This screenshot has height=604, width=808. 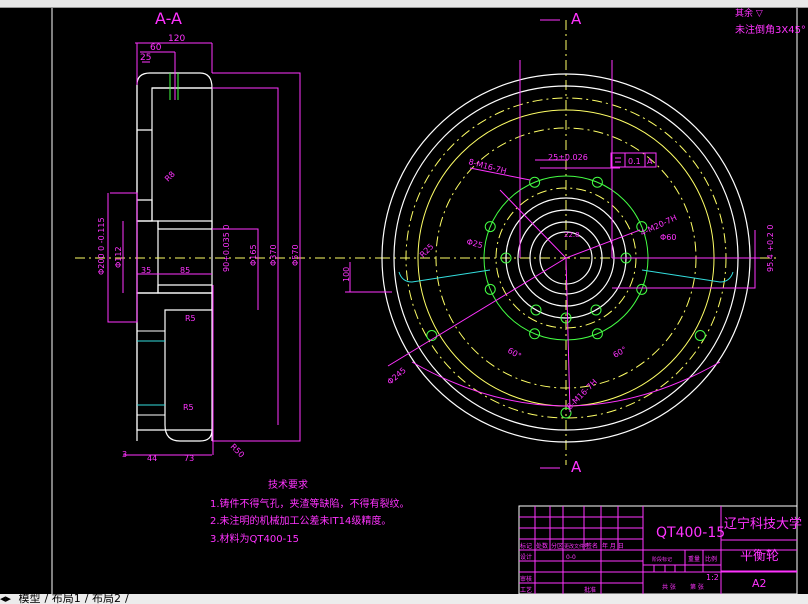 What do you see at coordinates (697, 587) in the screenshot?
I see `sheet-number: 第 张` at bounding box center [697, 587].